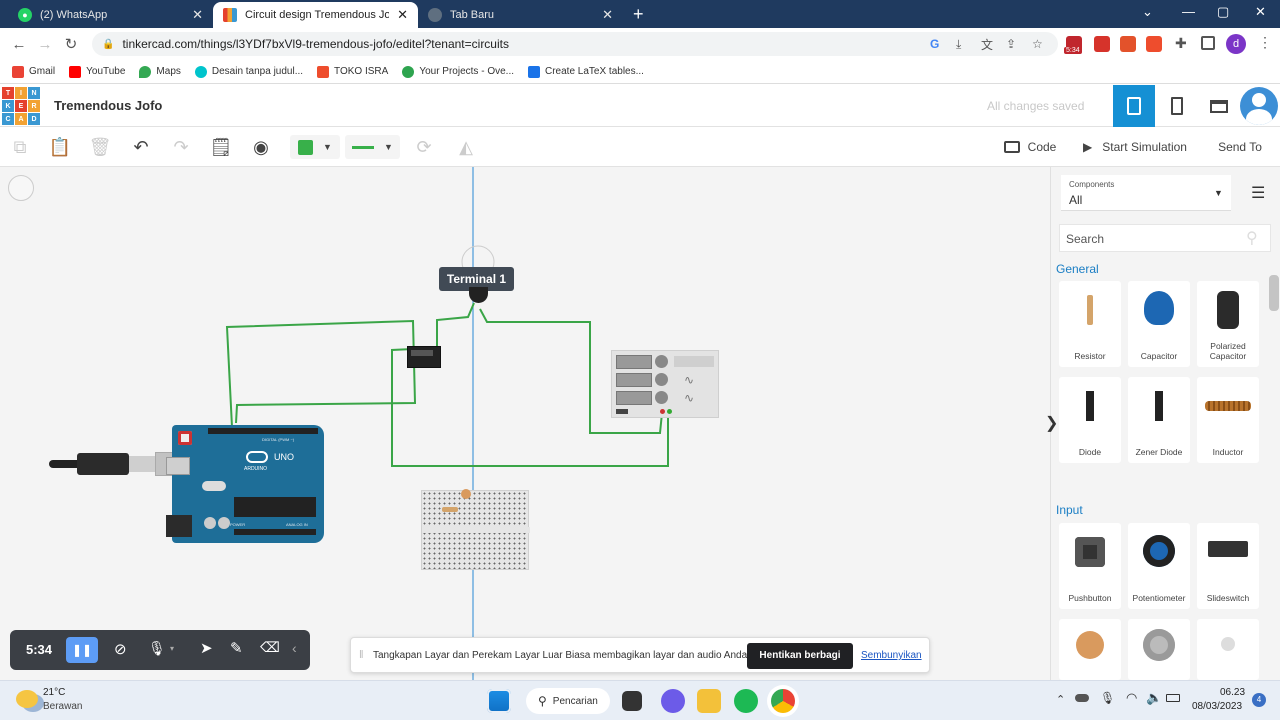 The image size is (1280, 720). I want to click on forward-icon: →, so click(45, 44).